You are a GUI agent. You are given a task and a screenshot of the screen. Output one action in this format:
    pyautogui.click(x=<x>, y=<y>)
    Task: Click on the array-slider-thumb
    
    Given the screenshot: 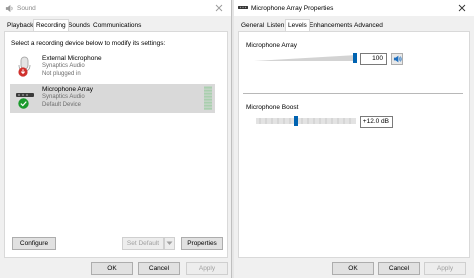 What is the action you would take?
    pyautogui.click(x=355, y=58)
    